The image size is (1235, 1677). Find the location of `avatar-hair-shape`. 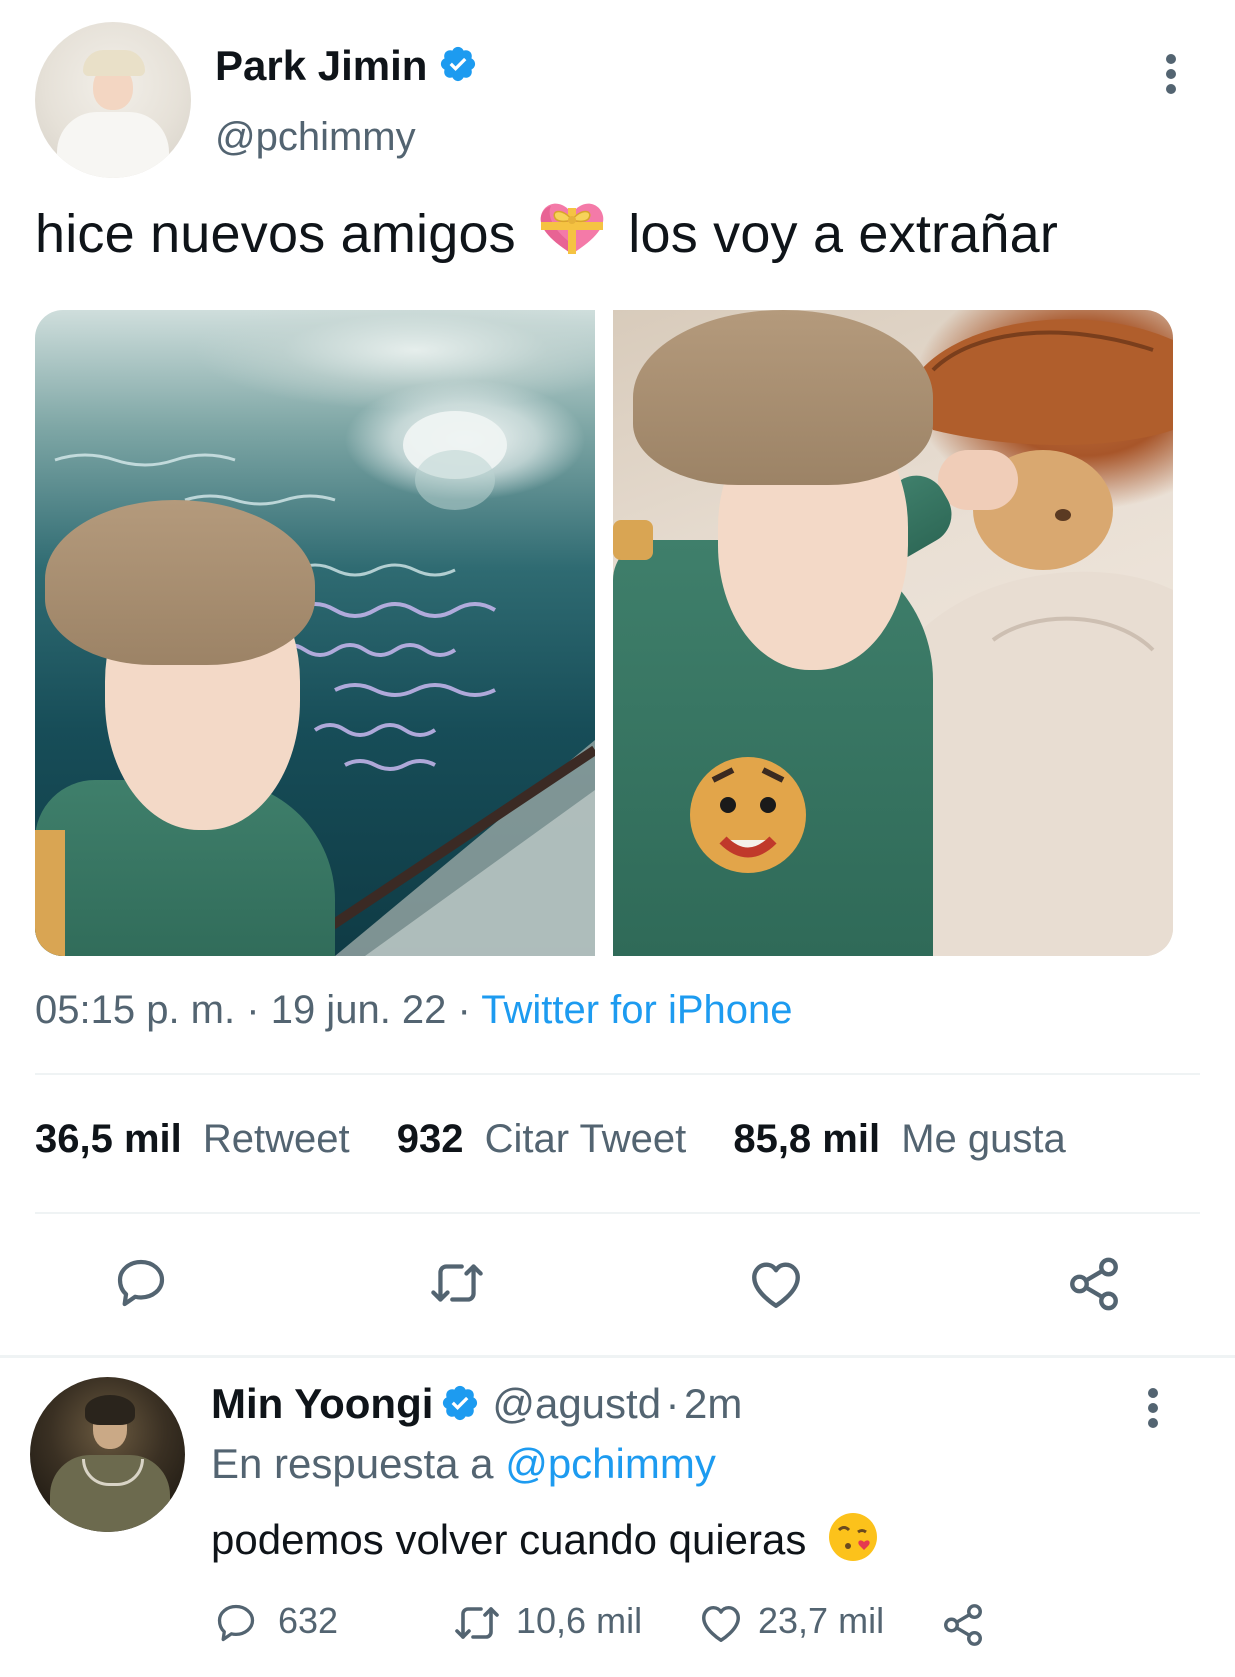

avatar-hair-shape is located at coordinates (110, 1410).